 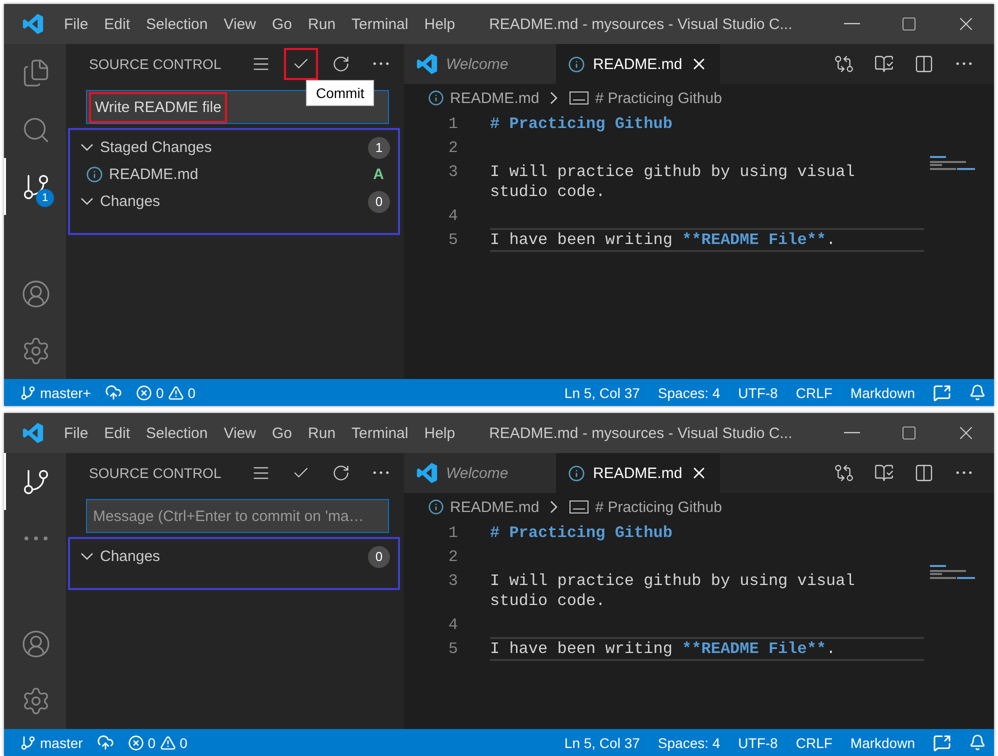 I want to click on count-badge: 1, so click(x=379, y=147).